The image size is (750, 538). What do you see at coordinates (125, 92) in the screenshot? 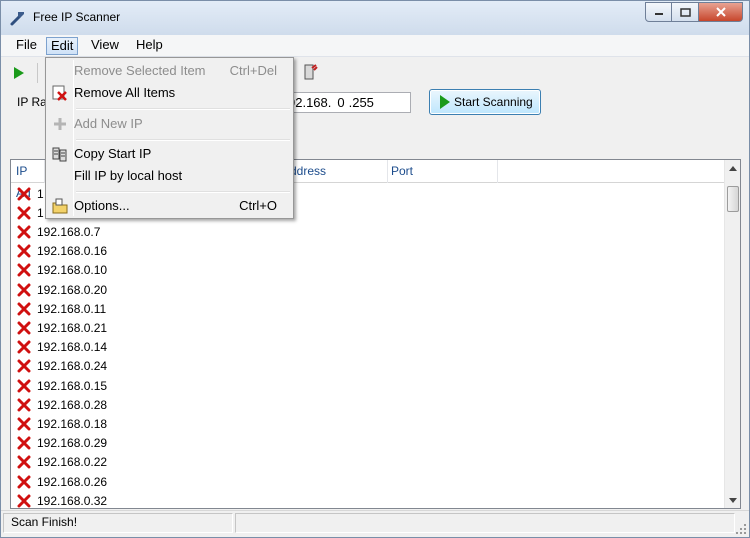
I see `menu-item-label: Remove All Items` at bounding box center [125, 92].